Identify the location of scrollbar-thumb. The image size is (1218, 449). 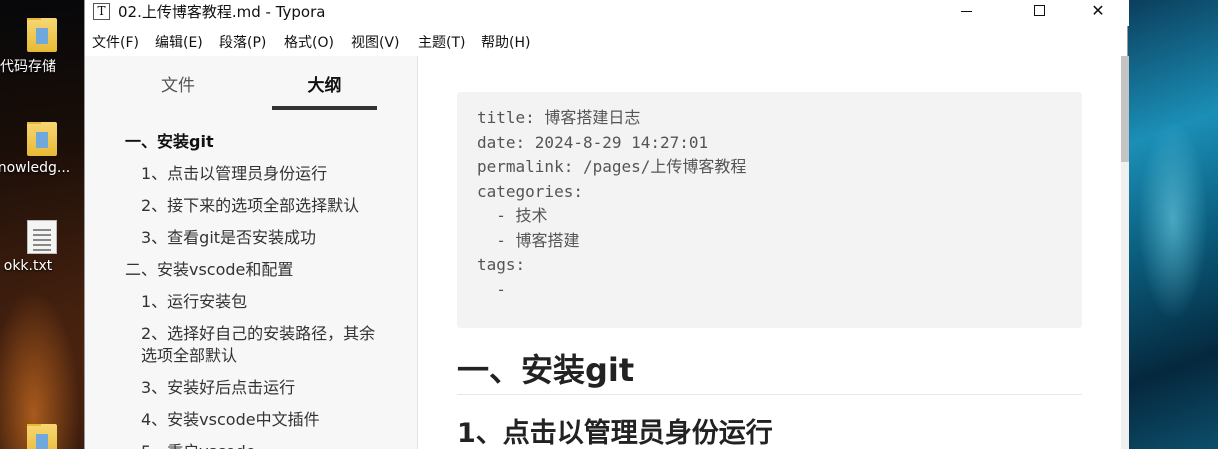
(1125, 109).